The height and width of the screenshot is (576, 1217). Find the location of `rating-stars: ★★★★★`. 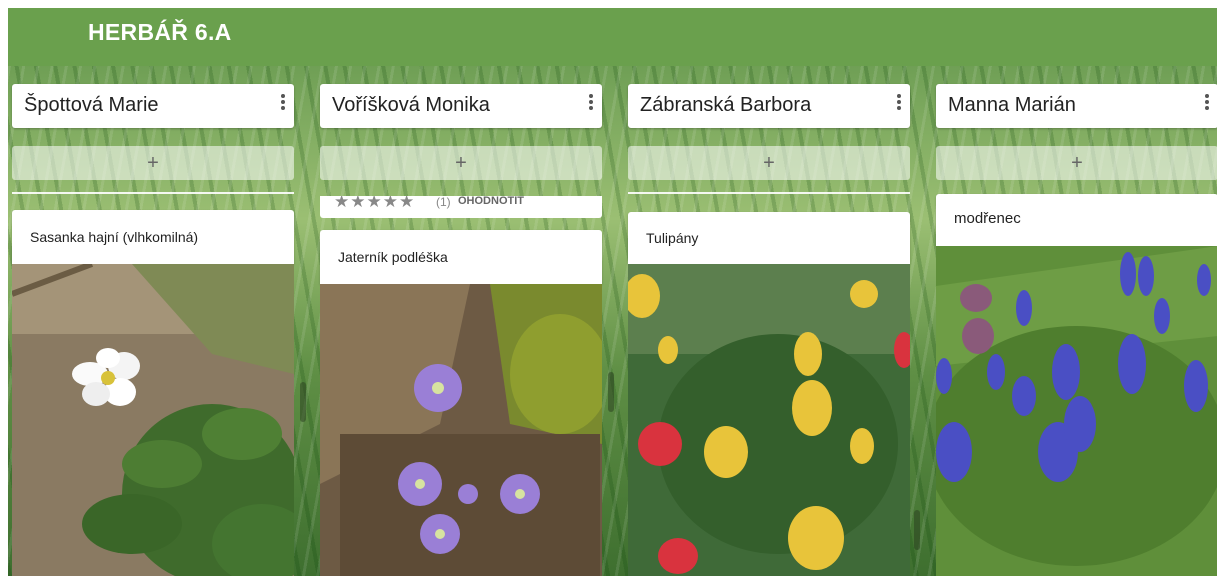

rating-stars: ★★★★★ is located at coordinates (374, 204).